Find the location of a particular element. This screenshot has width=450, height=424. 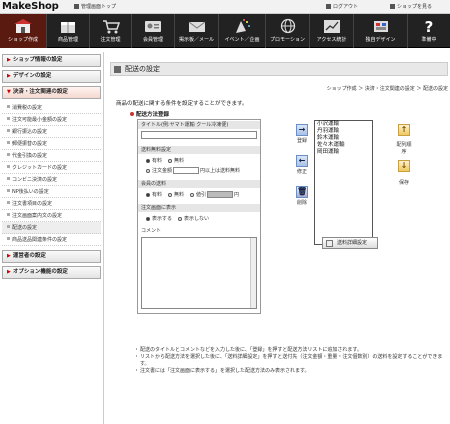

comment-label: コメント is located at coordinates (199, 231).